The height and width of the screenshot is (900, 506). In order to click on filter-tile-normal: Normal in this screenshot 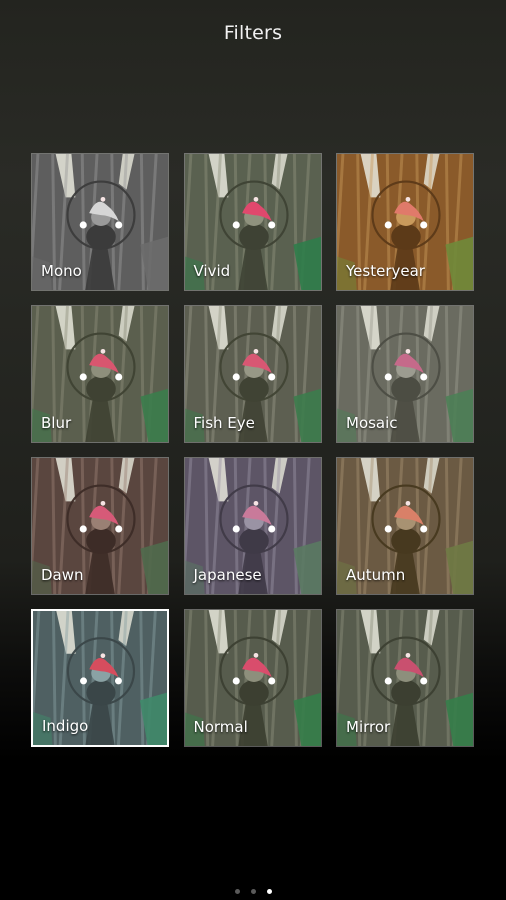, I will do `click(252, 678)`.